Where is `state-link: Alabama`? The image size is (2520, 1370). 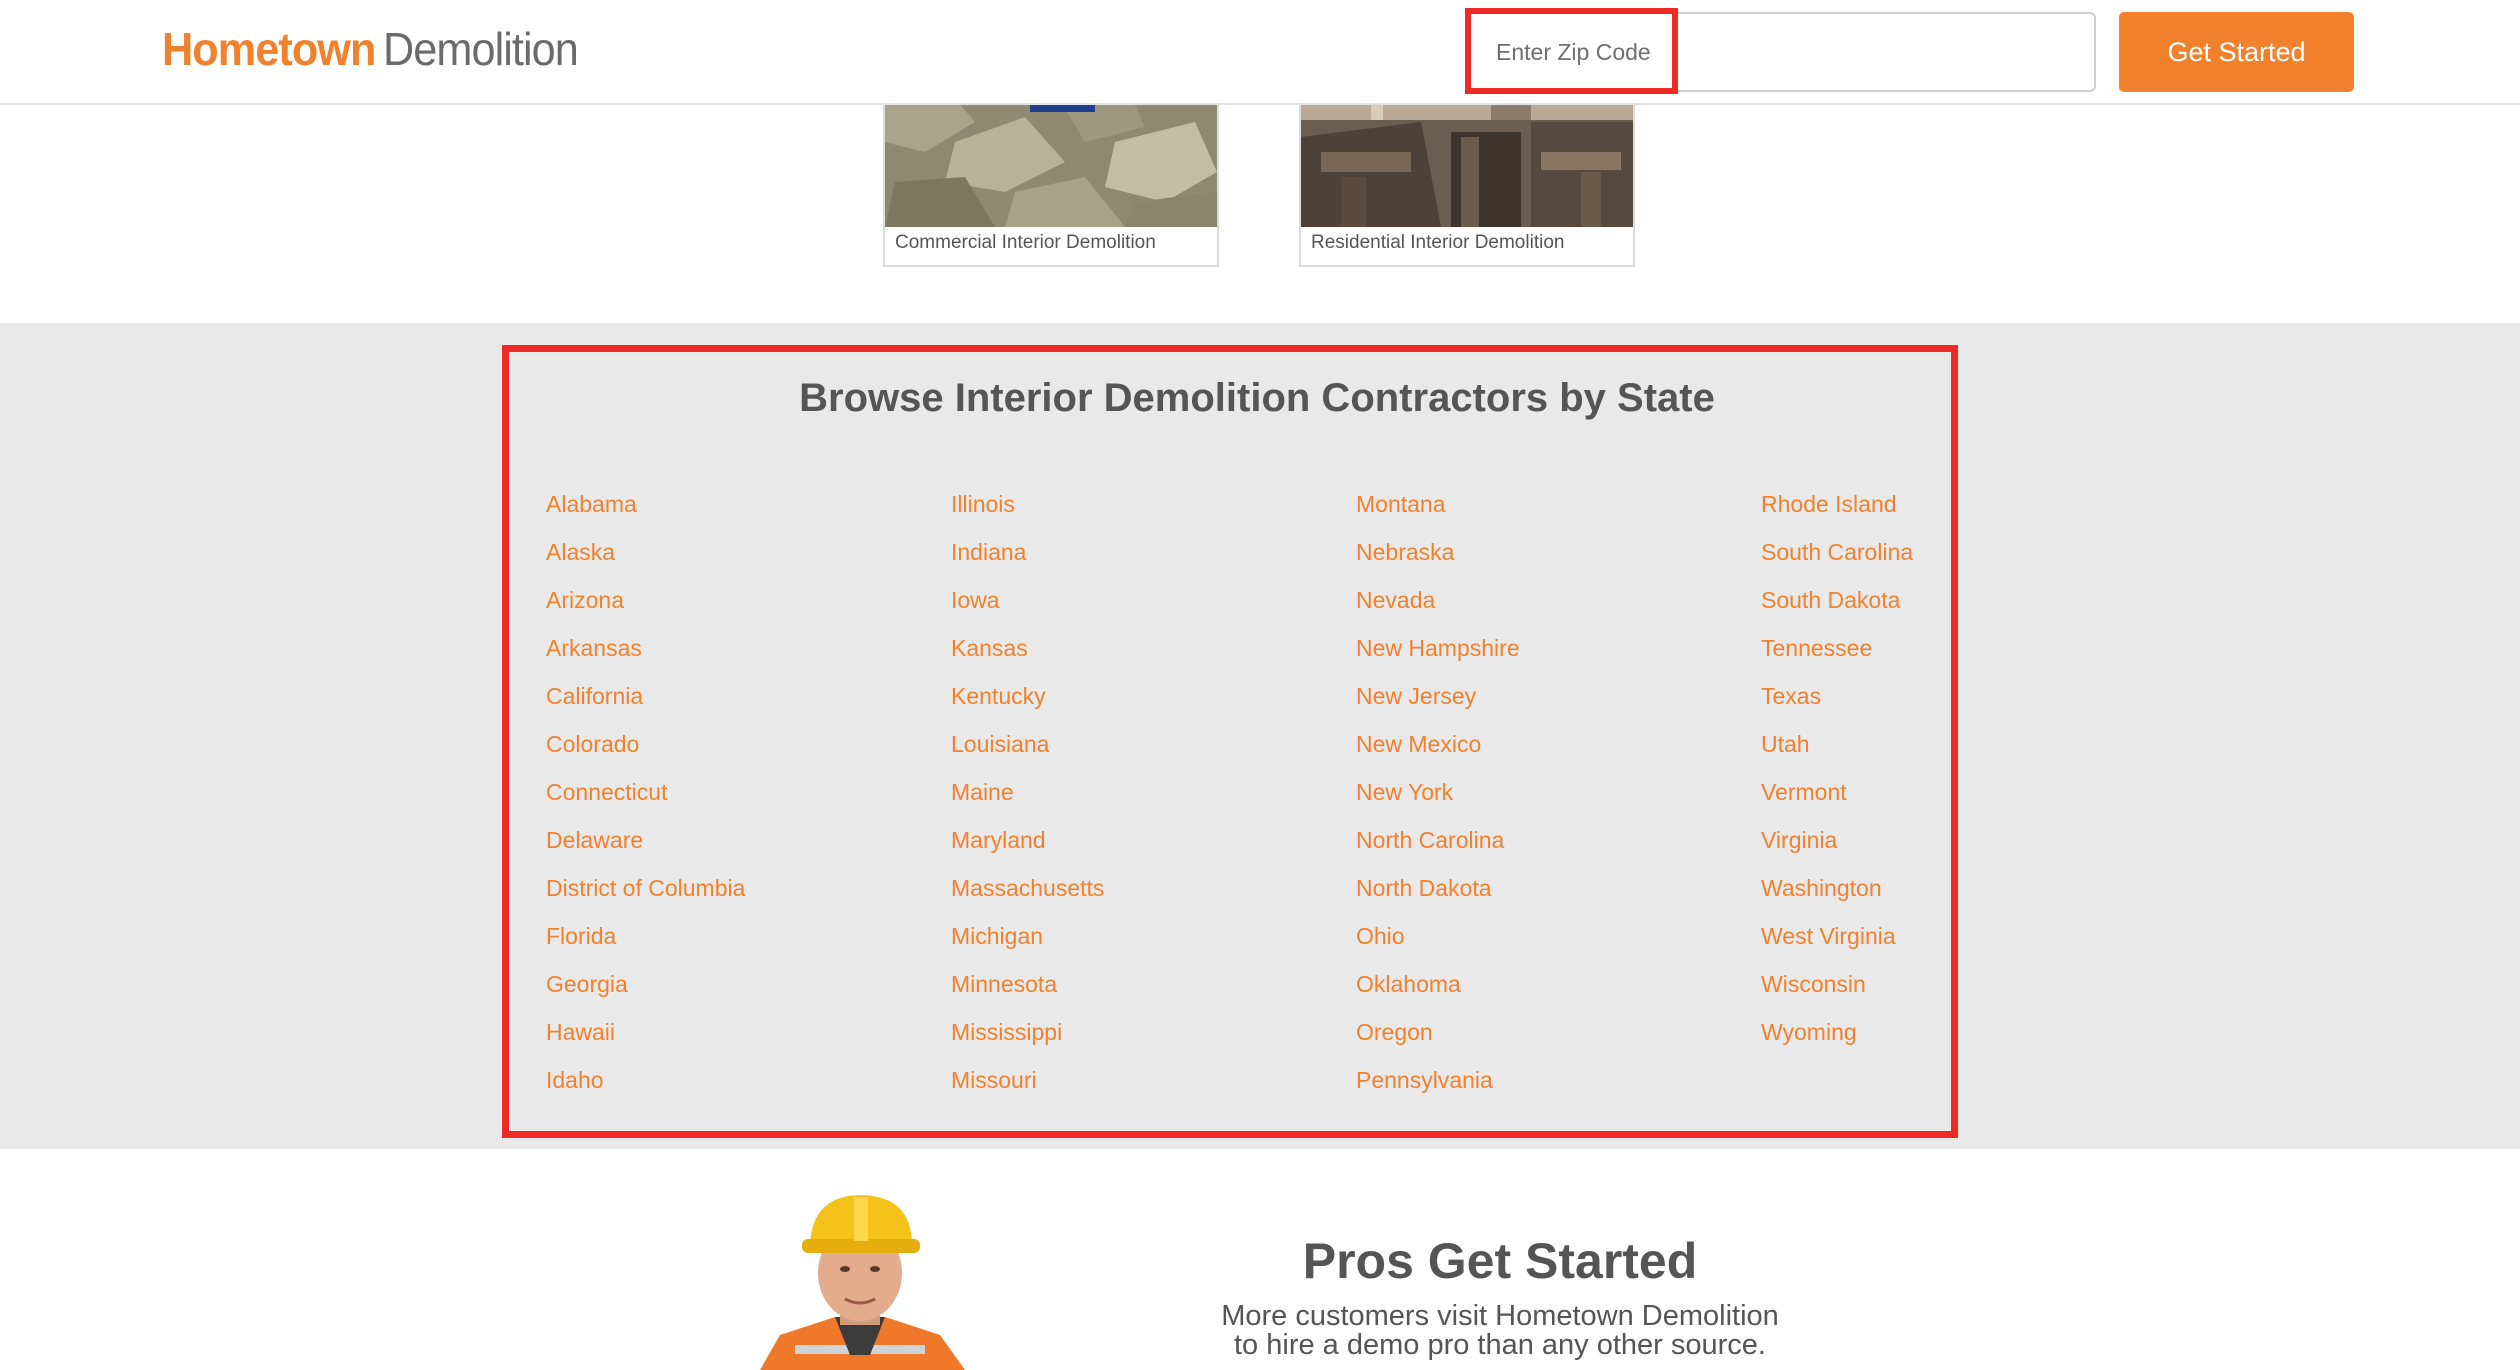
state-link: Alabama is located at coordinates (726, 509).